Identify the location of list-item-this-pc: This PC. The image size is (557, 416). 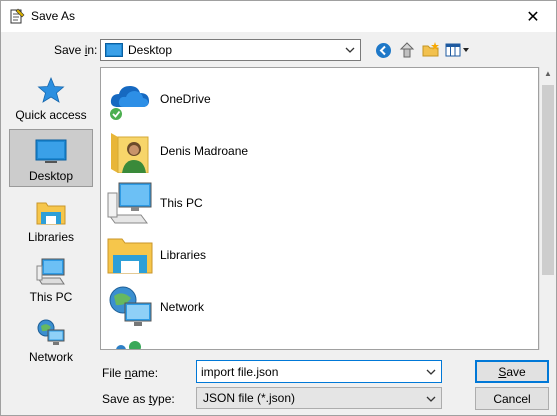
(257, 203).